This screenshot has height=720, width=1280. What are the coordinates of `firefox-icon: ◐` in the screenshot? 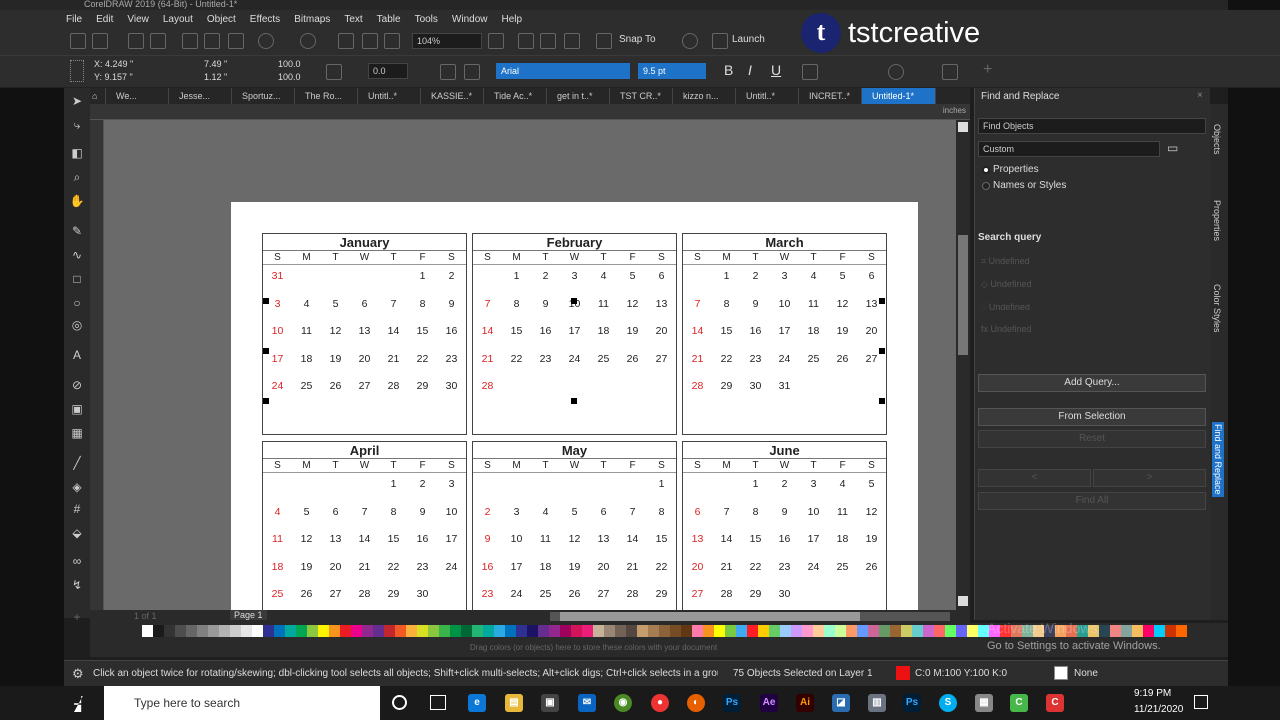 It's located at (696, 703).